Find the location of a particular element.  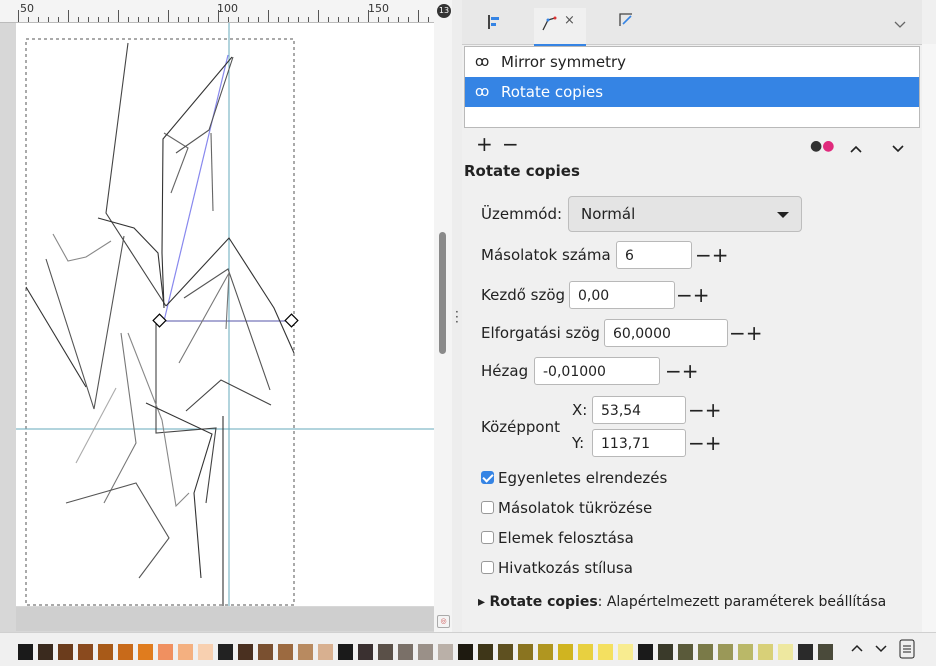

tab-edit is located at coordinates (626, 26).